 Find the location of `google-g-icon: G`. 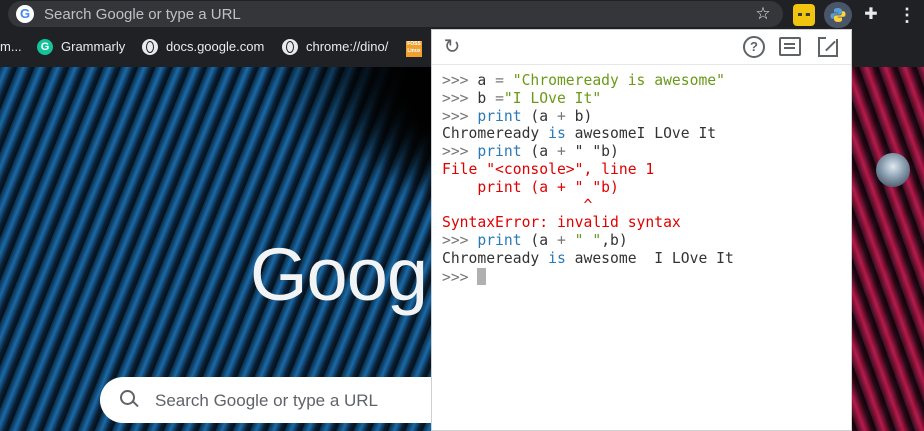

google-g-icon: G is located at coordinates (25, 14).